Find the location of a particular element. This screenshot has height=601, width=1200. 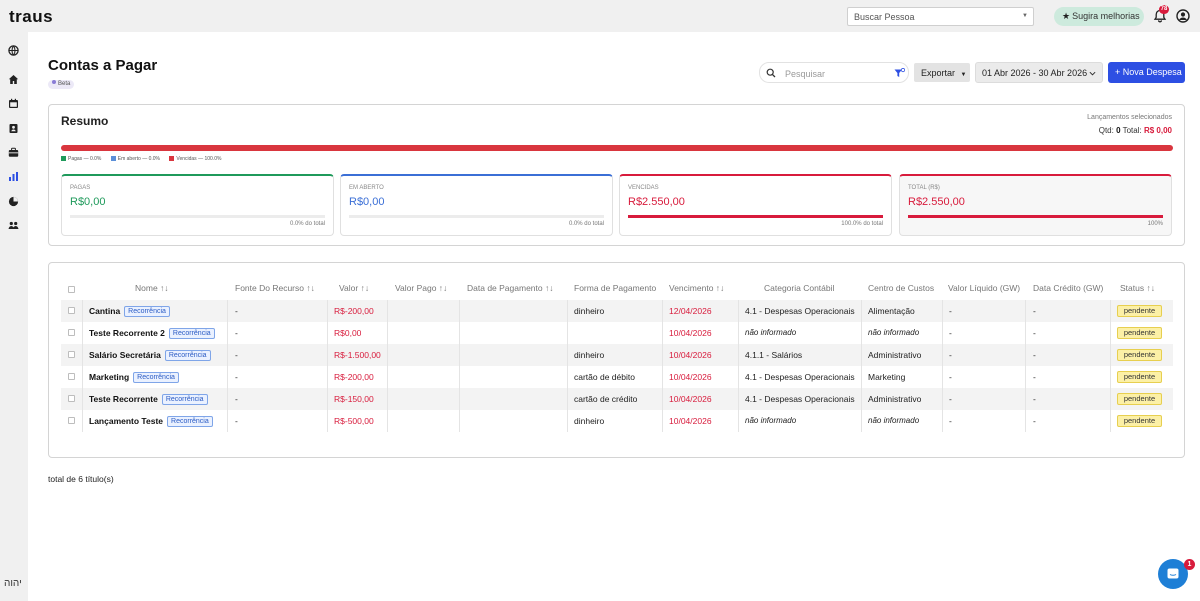

total-count-text: total de 6 título(s) is located at coordinates (81, 479).